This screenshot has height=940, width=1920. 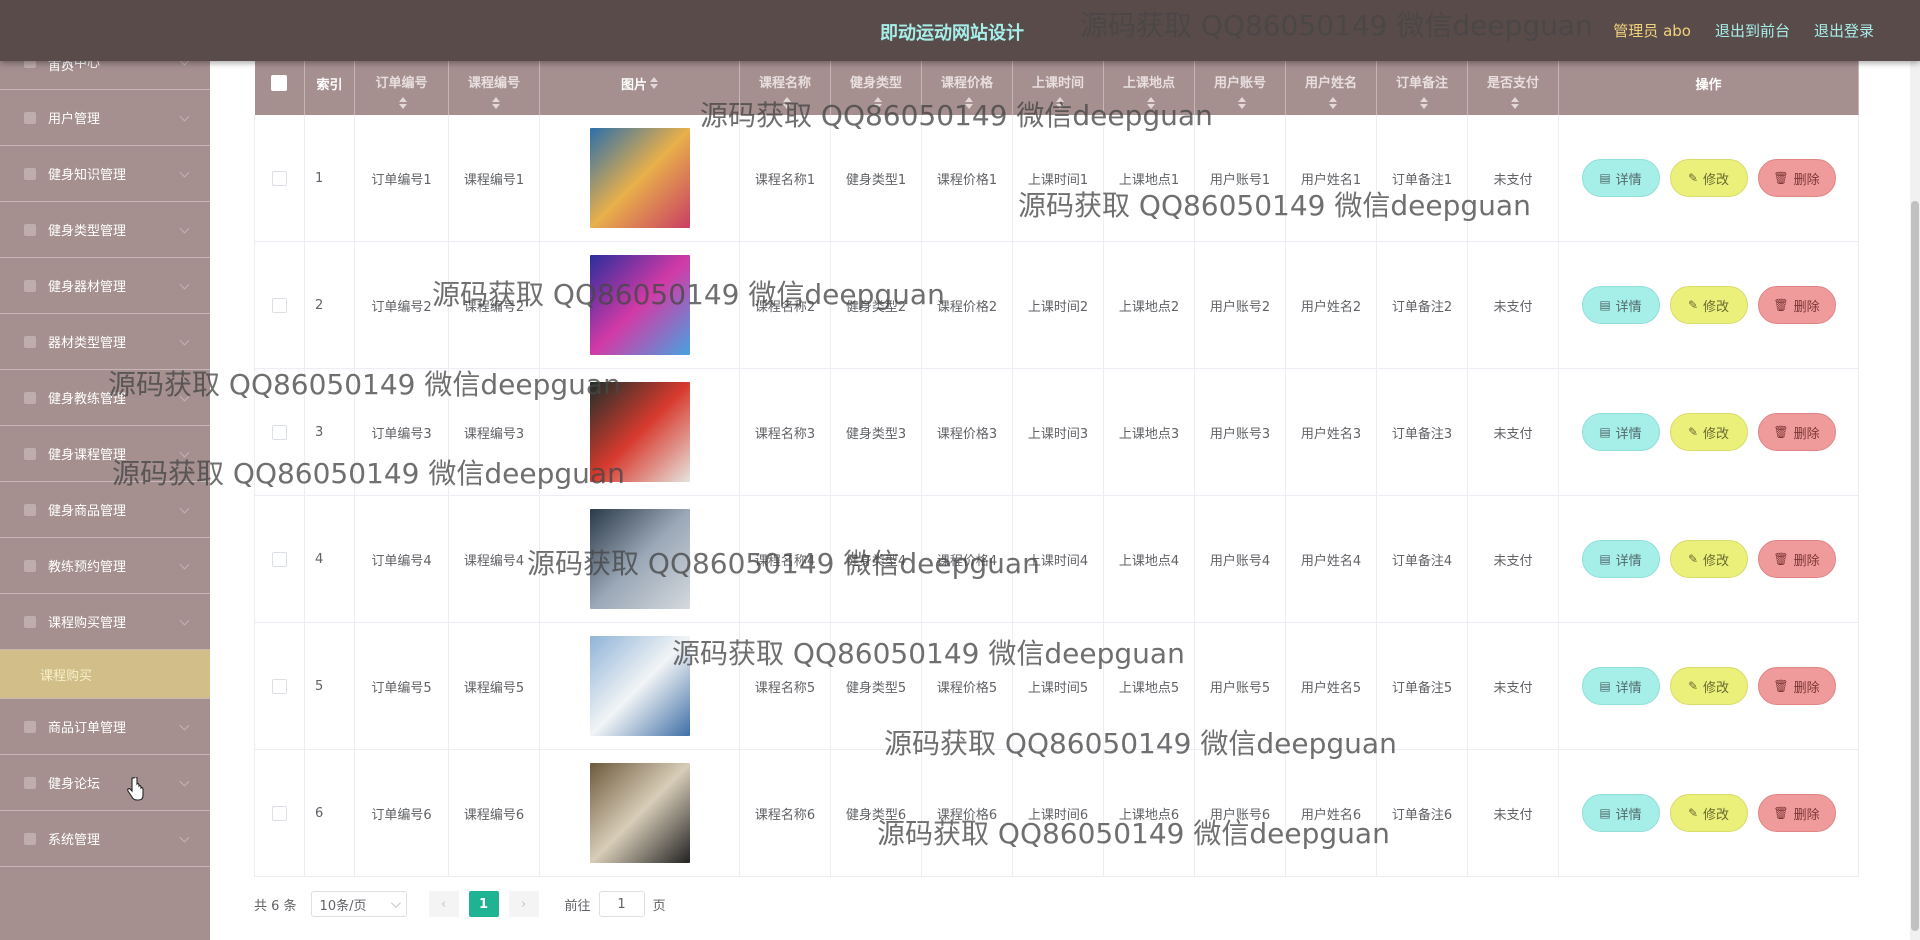 What do you see at coordinates (1422, 305) in the screenshot?
I see `note-cell: 订单备注2` at bounding box center [1422, 305].